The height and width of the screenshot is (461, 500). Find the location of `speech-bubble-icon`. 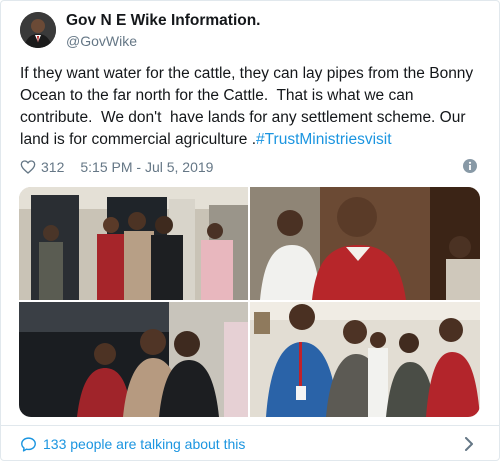

speech-bubble-icon is located at coordinates (28, 444).